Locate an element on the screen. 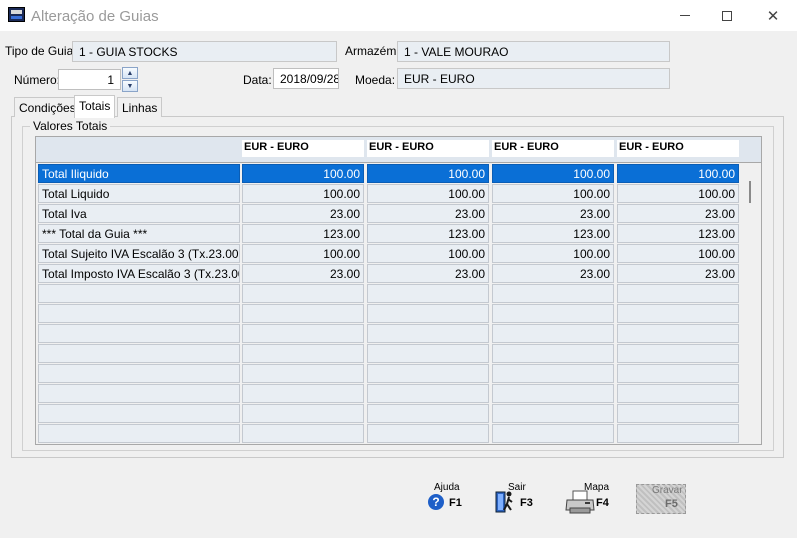 This screenshot has height=538, width=797. numero-field: 1 is located at coordinates (89, 79).